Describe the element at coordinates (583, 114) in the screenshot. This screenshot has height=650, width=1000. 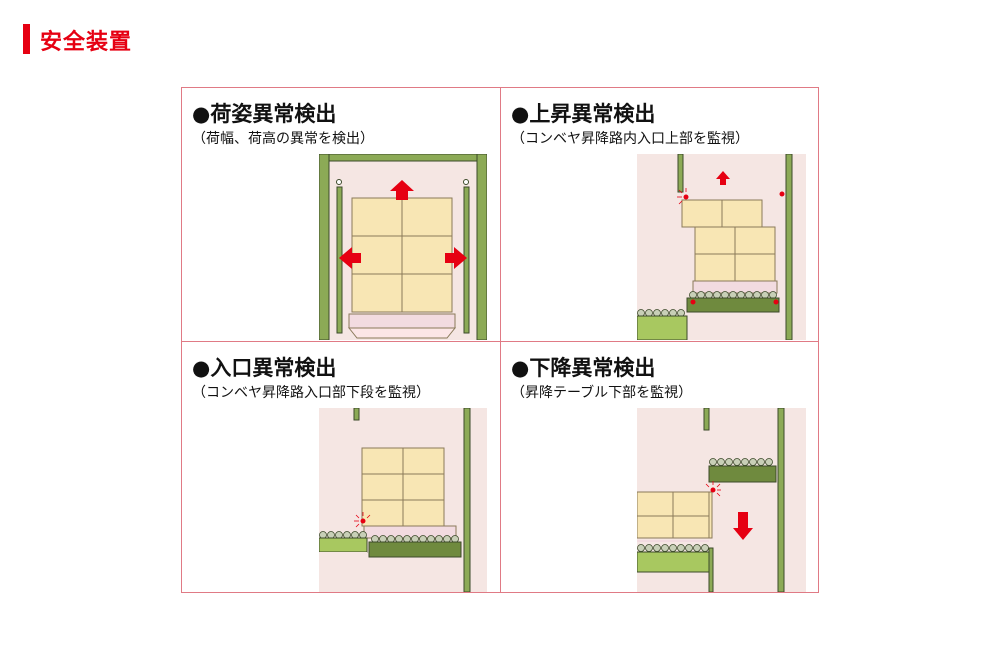
I see `panel-title: ●上昇異常検出` at that location.